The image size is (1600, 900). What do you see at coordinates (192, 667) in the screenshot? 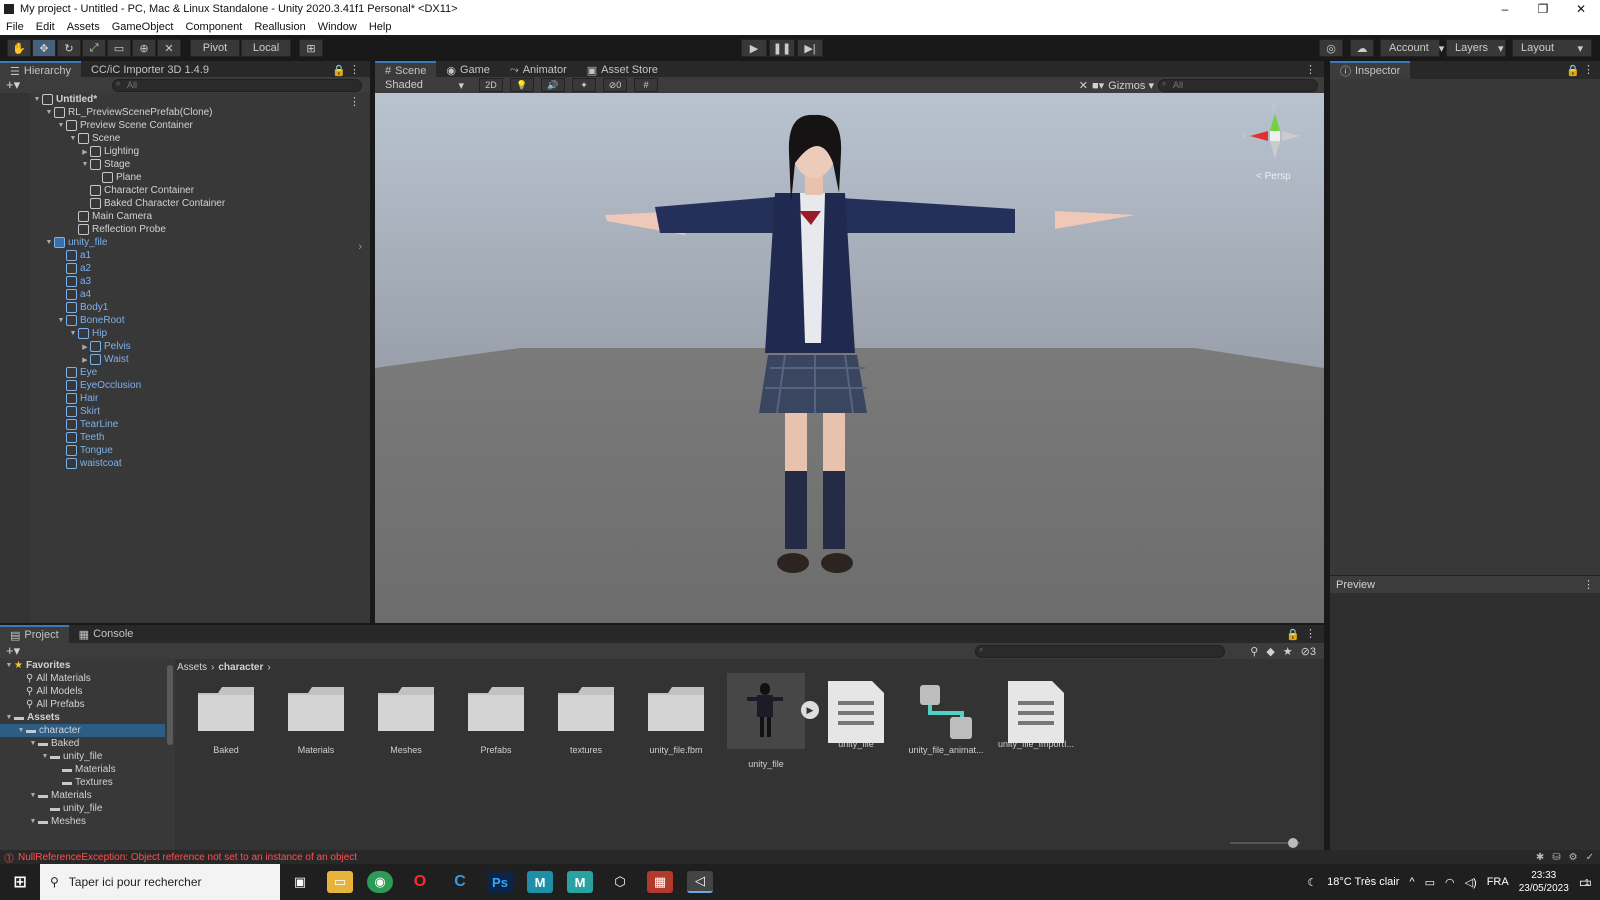
I see `breadcrumb-assets: Assets` at bounding box center [192, 667].